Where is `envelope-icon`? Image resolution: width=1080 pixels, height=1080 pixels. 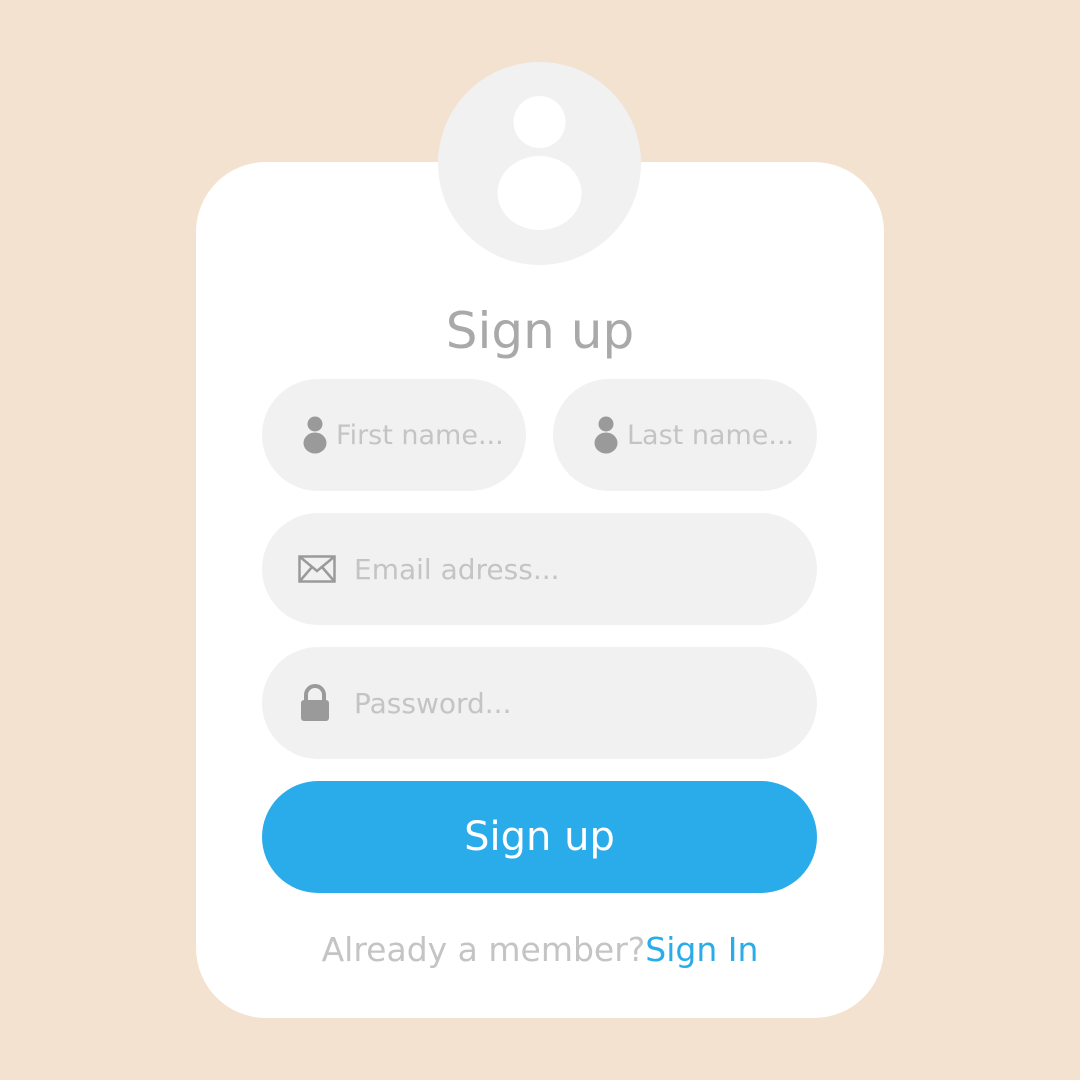
envelope-icon is located at coordinates (317, 569).